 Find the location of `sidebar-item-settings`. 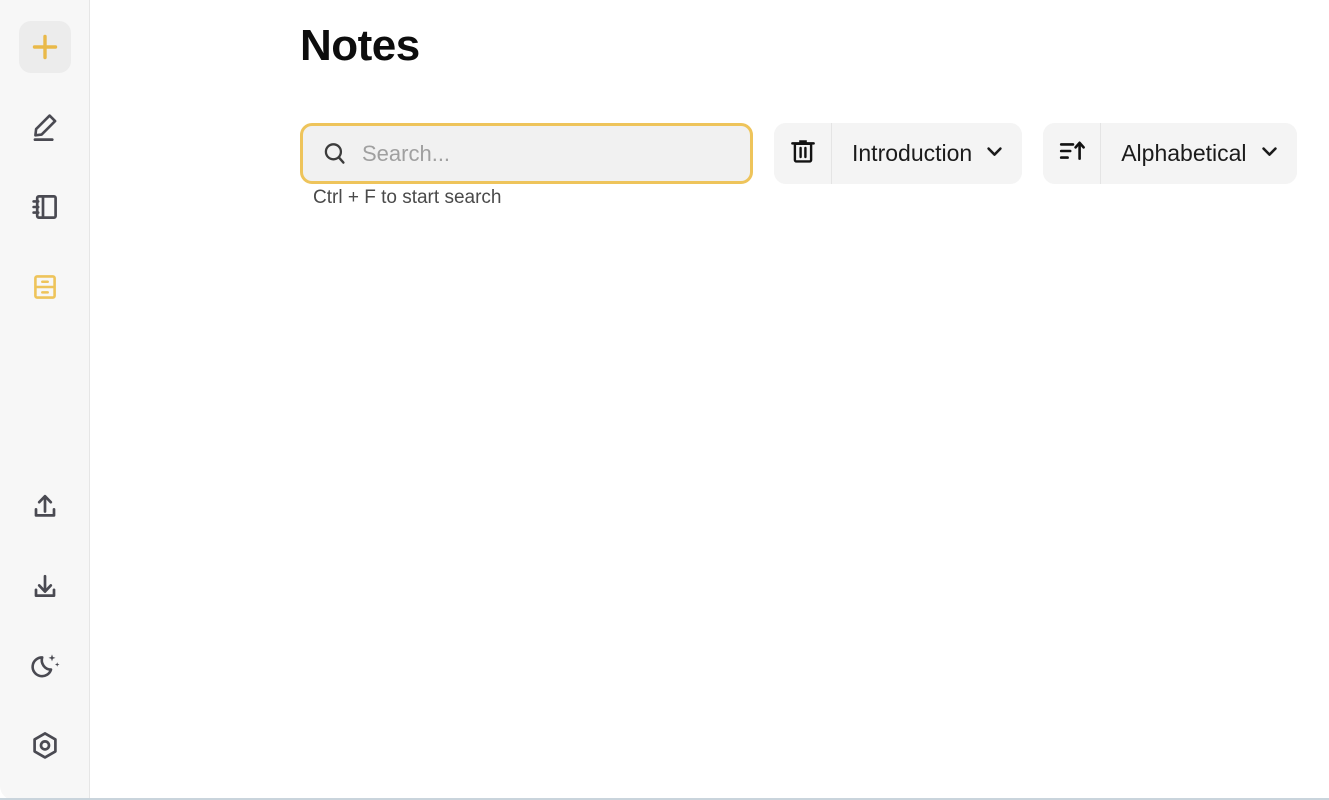

sidebar-item-settings is located at coordinates (45, 746).